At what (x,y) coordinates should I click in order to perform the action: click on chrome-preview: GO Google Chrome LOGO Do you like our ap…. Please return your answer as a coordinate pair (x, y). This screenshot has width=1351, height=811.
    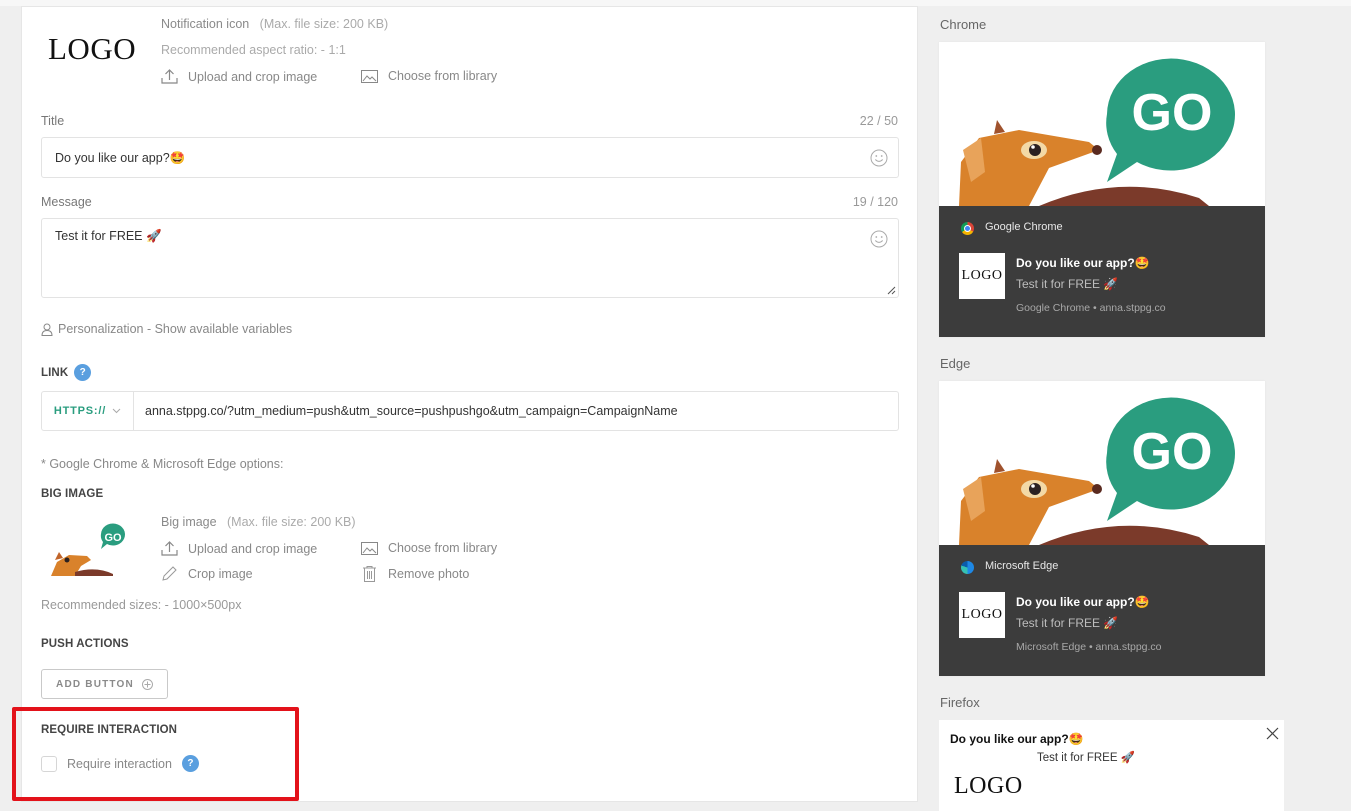
    Looking at the image, I should click on (1102, 189).